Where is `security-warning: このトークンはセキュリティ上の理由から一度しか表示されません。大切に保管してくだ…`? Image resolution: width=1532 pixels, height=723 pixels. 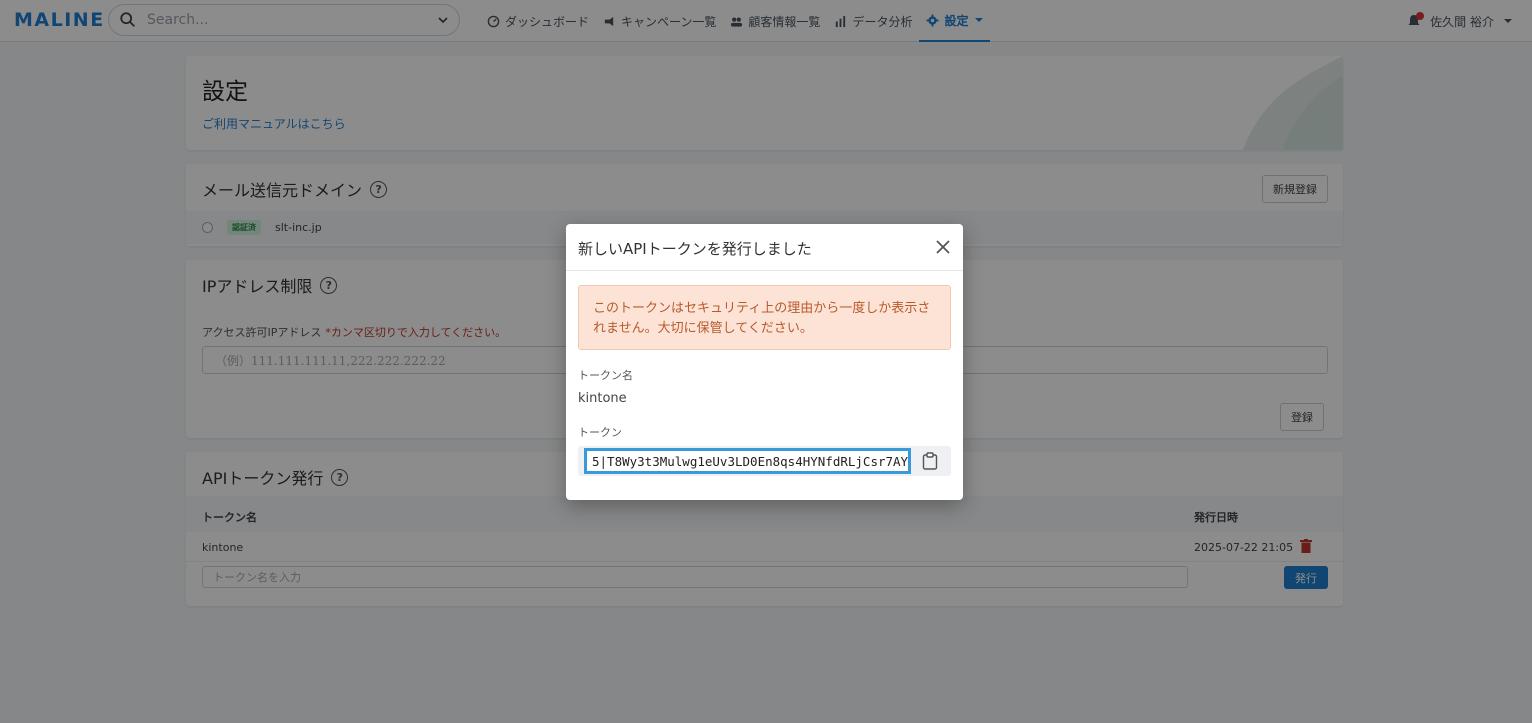
security-warning: このトークンはセキュリティ上の理由から一度しか表示されません。大切に保管してくだ… is located at coordinates (764, 317).